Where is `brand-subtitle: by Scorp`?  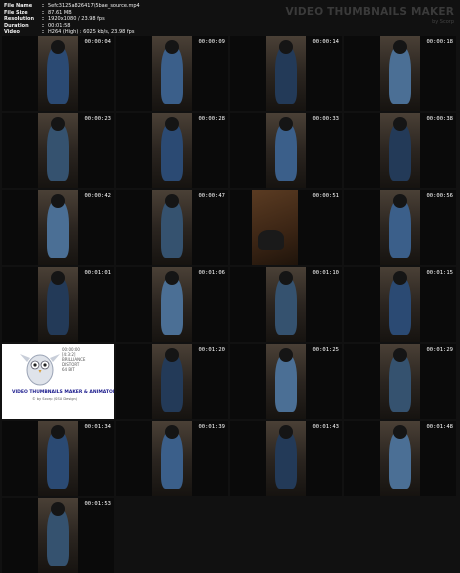 brand-subtitle: by Scorp is located at coordinates (443, 22).